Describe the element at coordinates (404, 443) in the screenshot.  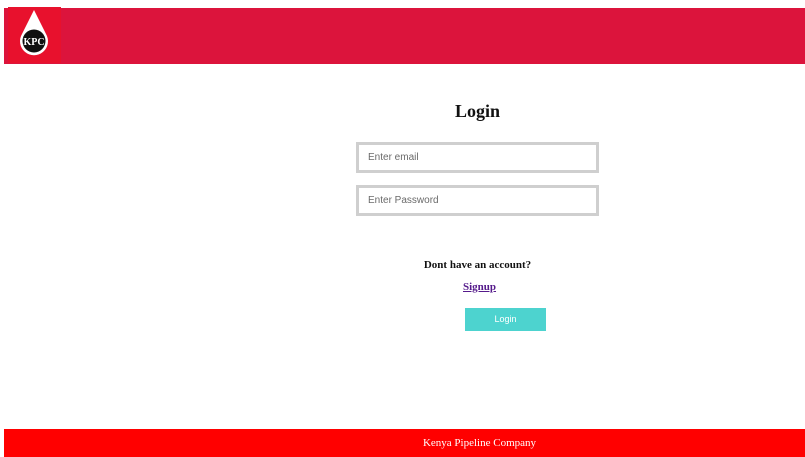
I see `footer-bar: Kenya Pipeline Company` at that location.